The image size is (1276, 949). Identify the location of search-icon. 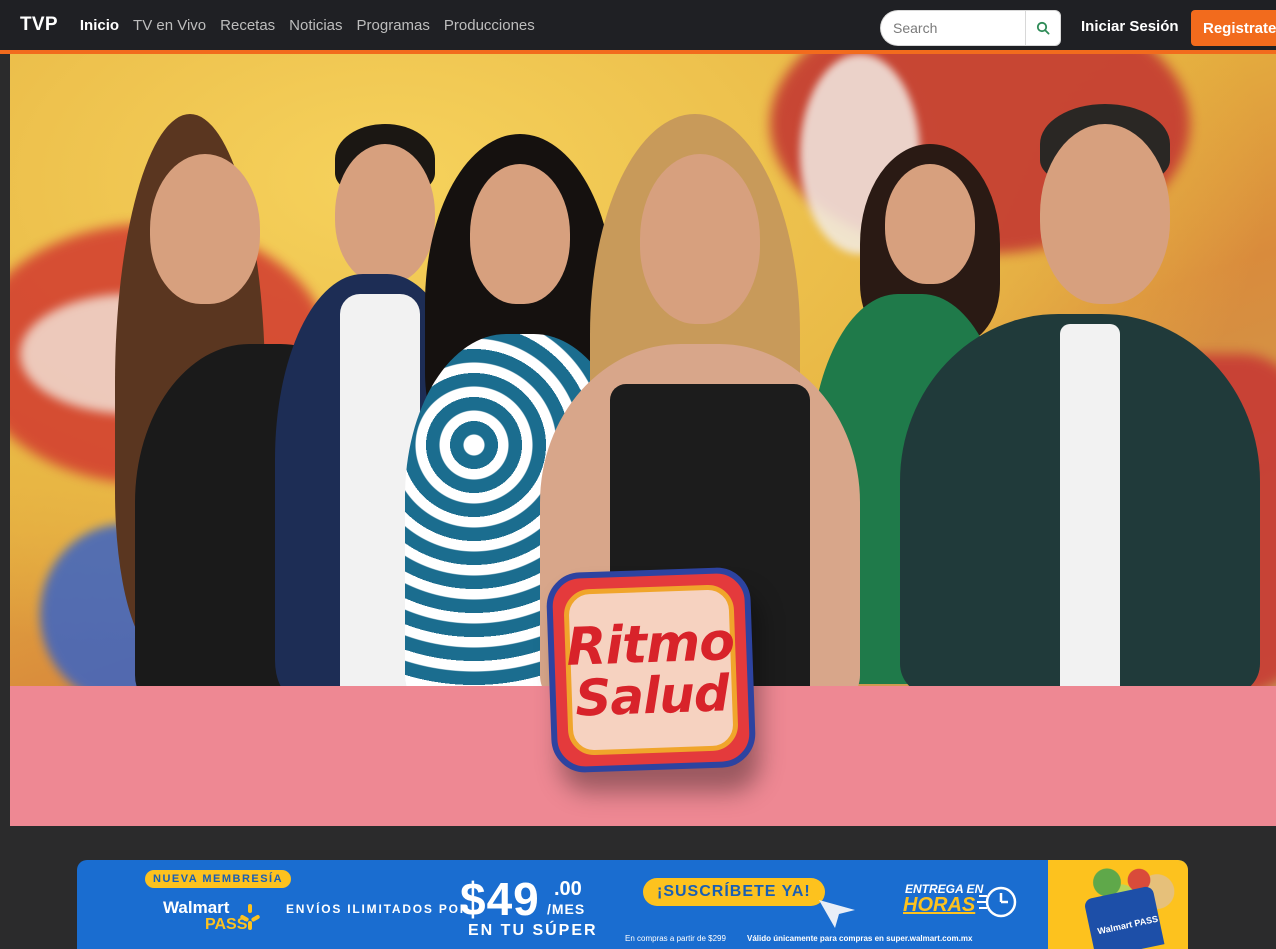
(1043, 28).